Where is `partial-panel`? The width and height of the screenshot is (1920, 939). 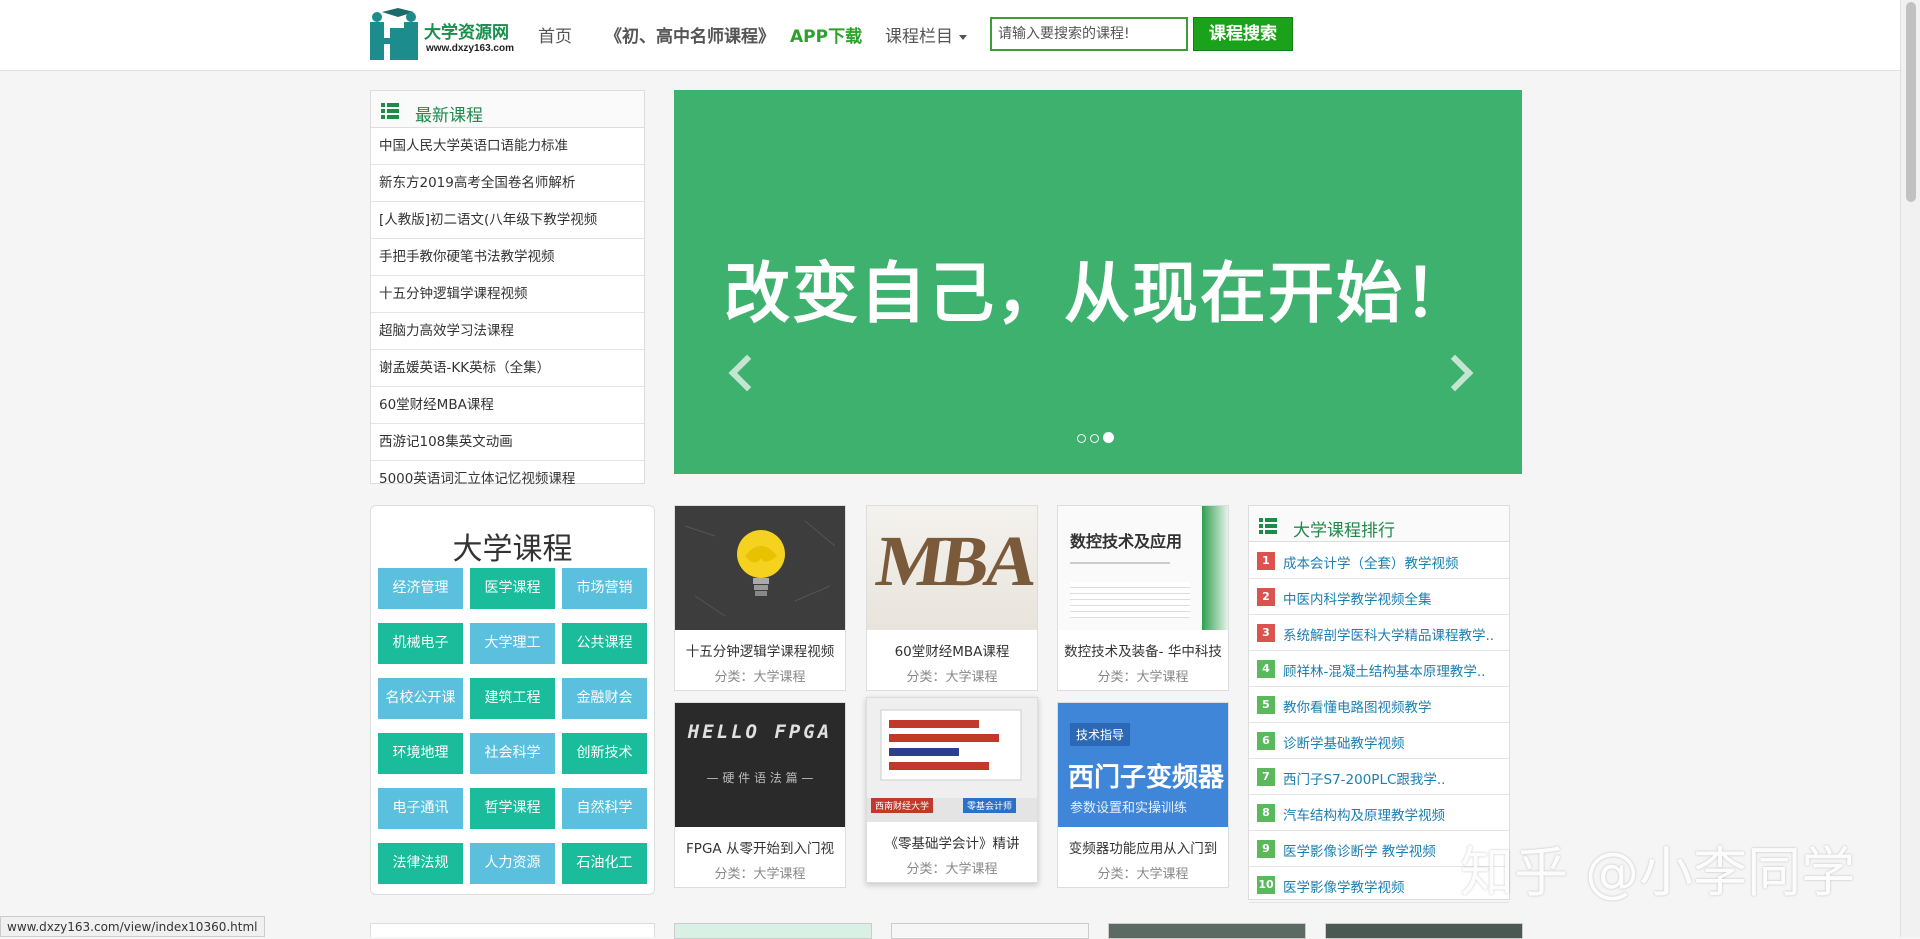 partial-panel is located at coordinates (512, 930).